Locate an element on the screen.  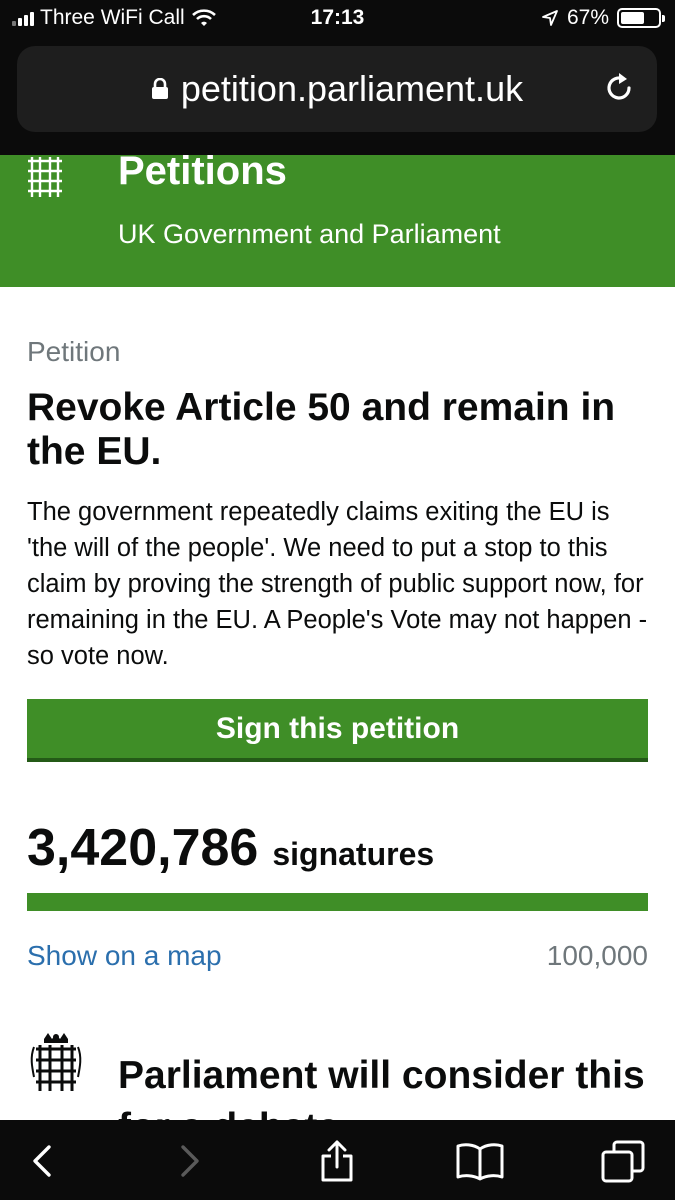
tabs-button is located at coordinates (623, 1161).